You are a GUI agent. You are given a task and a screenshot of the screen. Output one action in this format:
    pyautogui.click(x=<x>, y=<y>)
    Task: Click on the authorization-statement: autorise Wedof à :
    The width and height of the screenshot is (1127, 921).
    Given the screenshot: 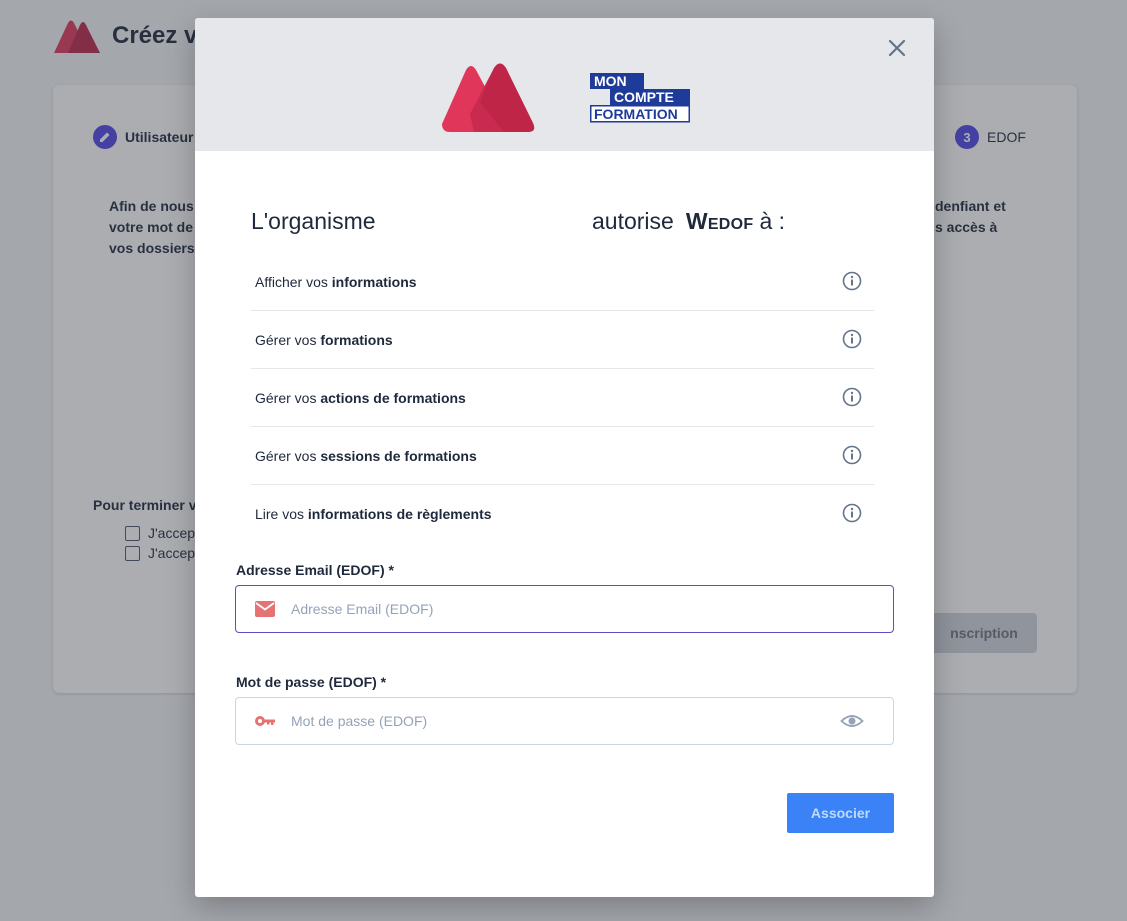 What is the action you would take?
    pyautogui.click(x=689, y=221)
    